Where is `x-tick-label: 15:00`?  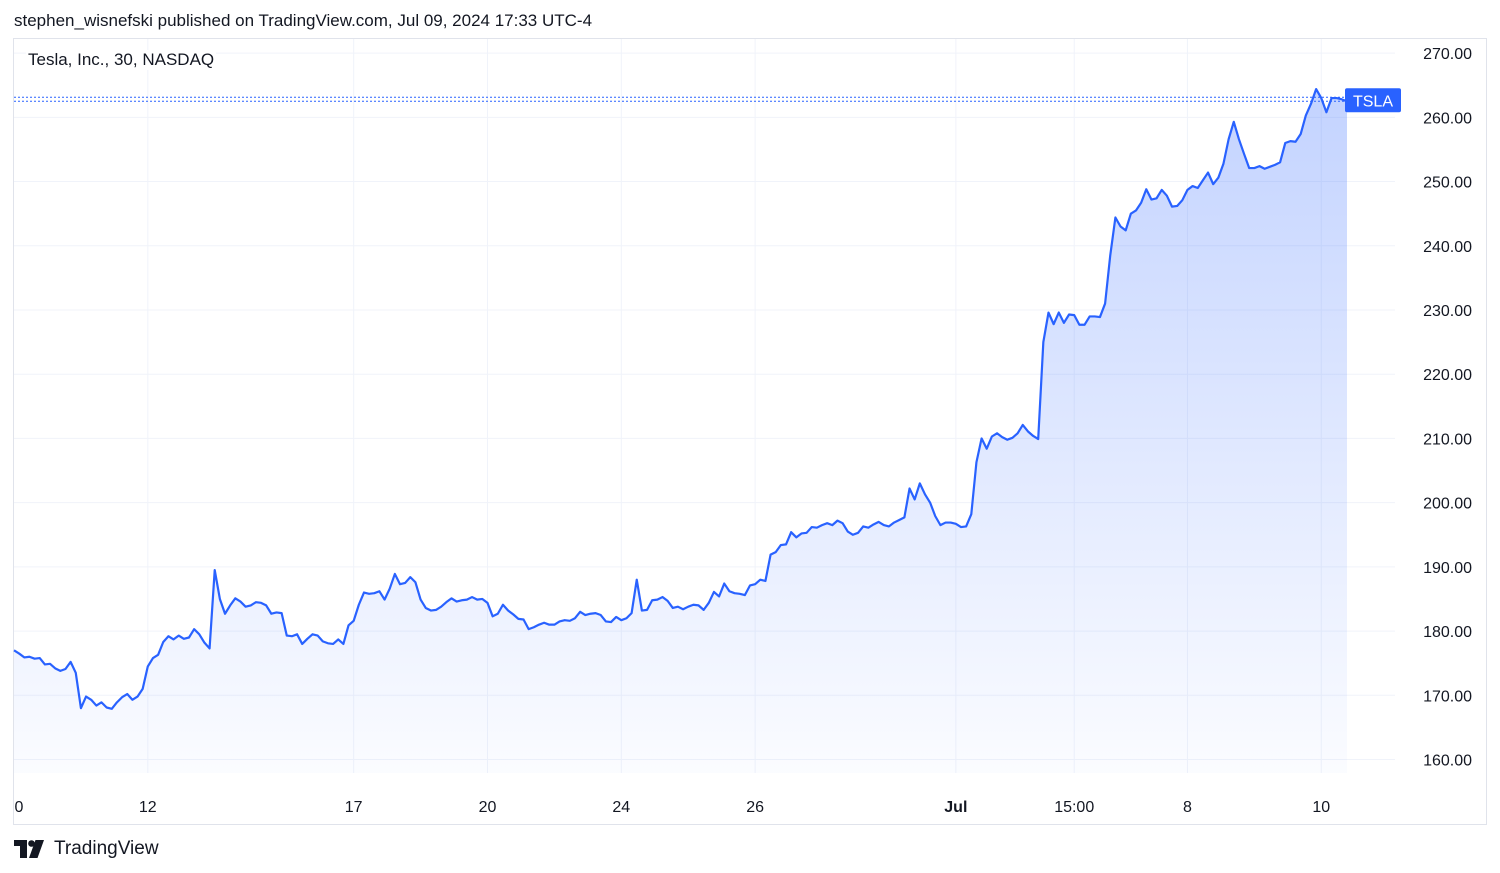
x-tick-label: 15:00 is located at coordinates (1074, 807).